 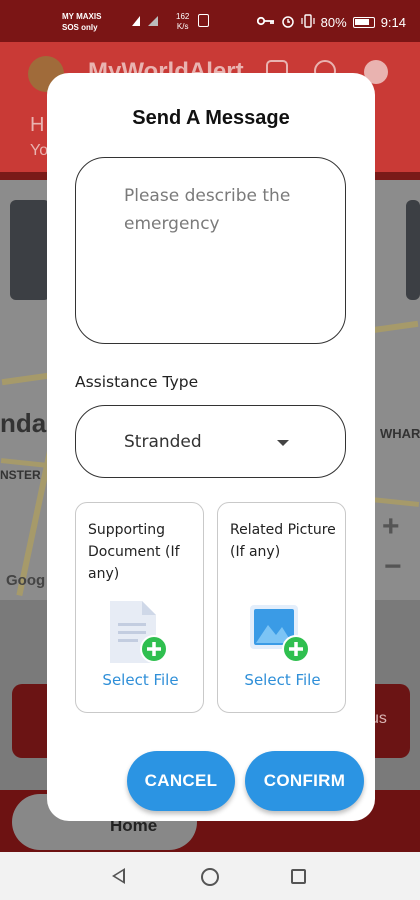 I want to click on select-picture-link: Select File, so click(x=282, y=680).